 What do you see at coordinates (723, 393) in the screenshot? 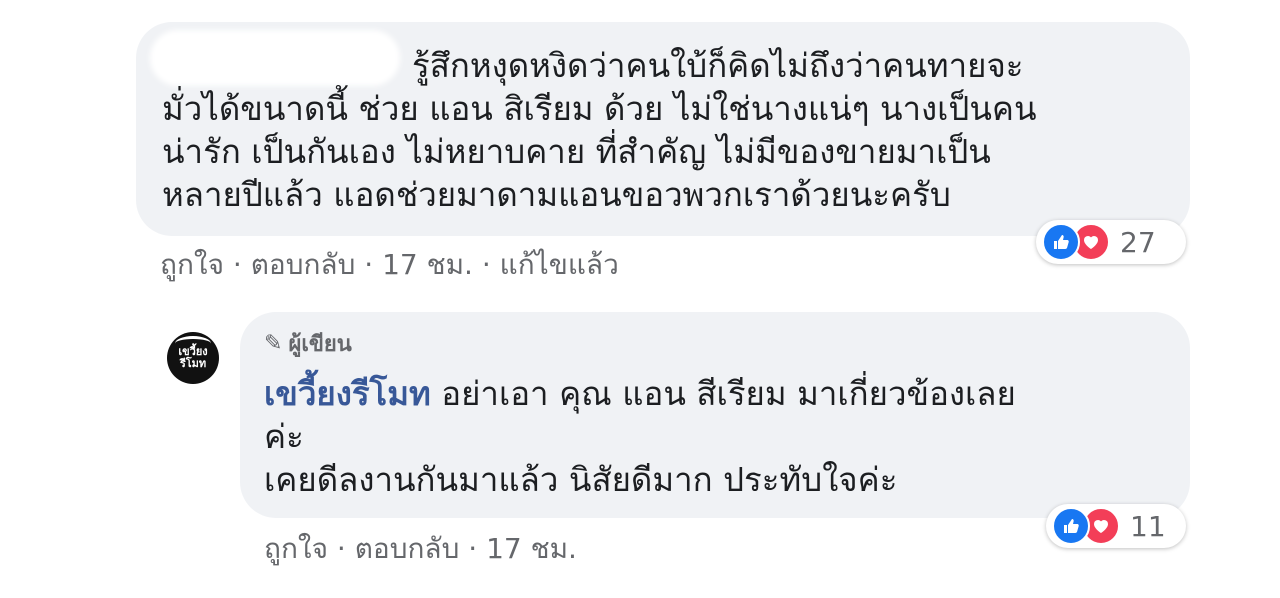
I see `comment-text: อย่าเอา คุณ แอน สีเรียม มาเกี่ยวข้องเลย` at bounding box center [723, 393].